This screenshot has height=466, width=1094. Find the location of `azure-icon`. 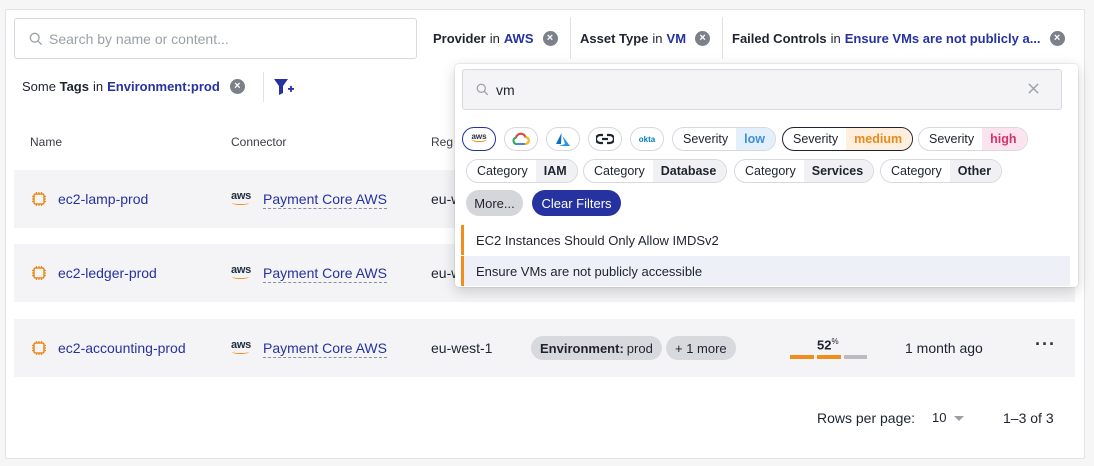

azure-icon is located at coordinates (563, 139).